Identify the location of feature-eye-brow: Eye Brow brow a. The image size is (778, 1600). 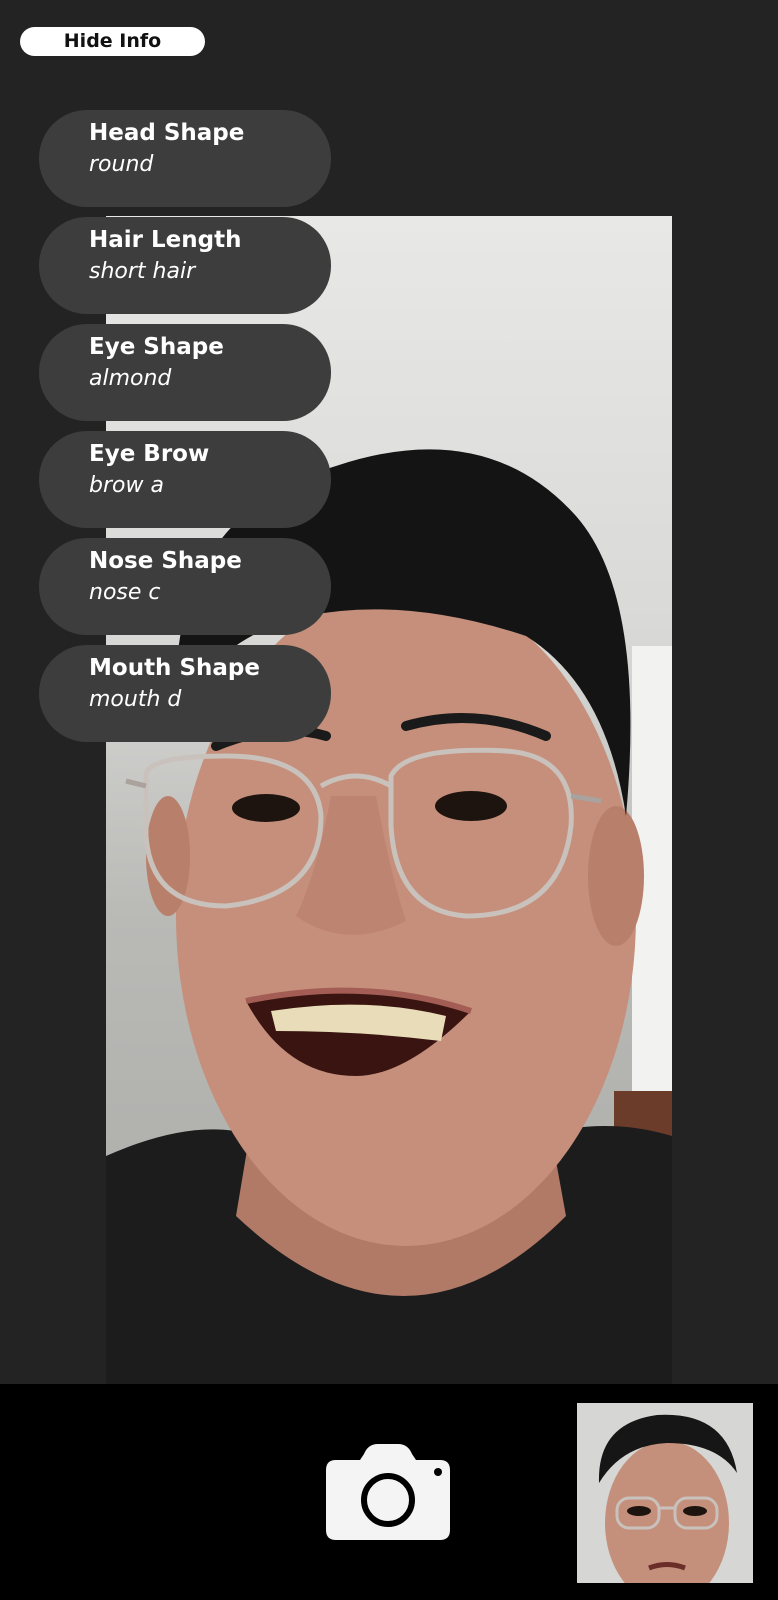
(185, 479).